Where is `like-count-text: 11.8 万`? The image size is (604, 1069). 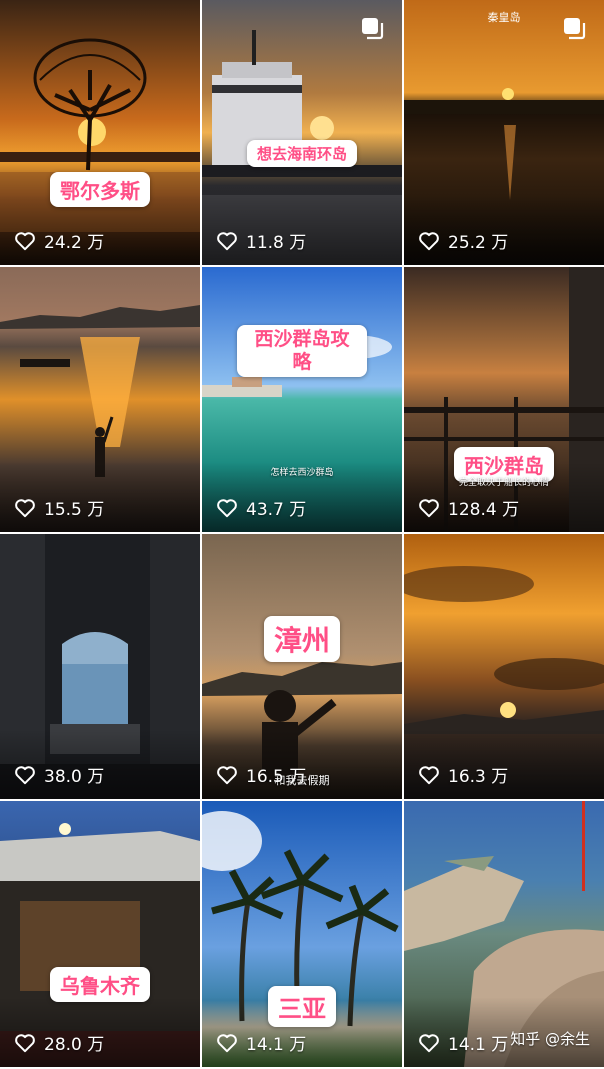
like-count-text: 11.8 万 is located at coordinates (276, 243).